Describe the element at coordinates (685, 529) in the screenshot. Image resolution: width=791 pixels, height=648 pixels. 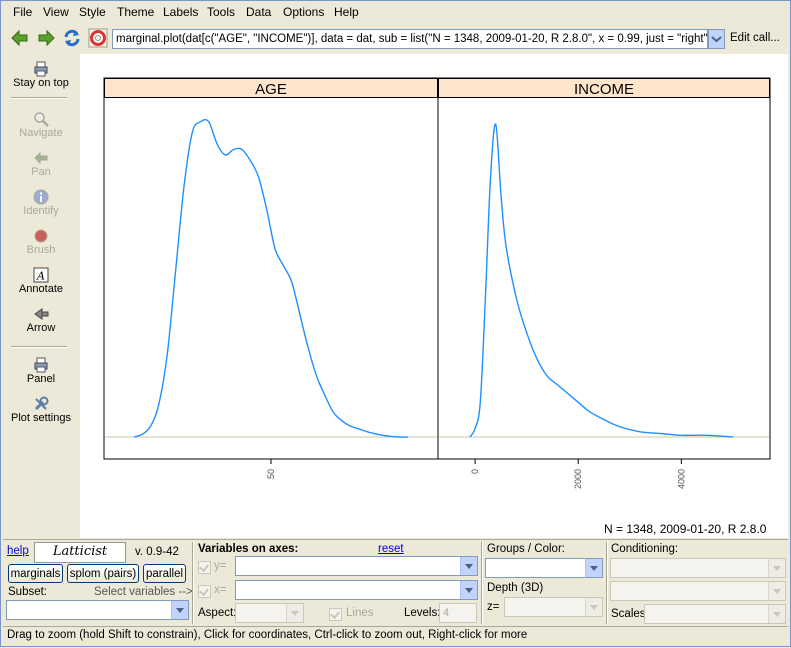
I see `plot-subtitle: N = 1348, 2009-01-20, R 2.8.0` at that location.